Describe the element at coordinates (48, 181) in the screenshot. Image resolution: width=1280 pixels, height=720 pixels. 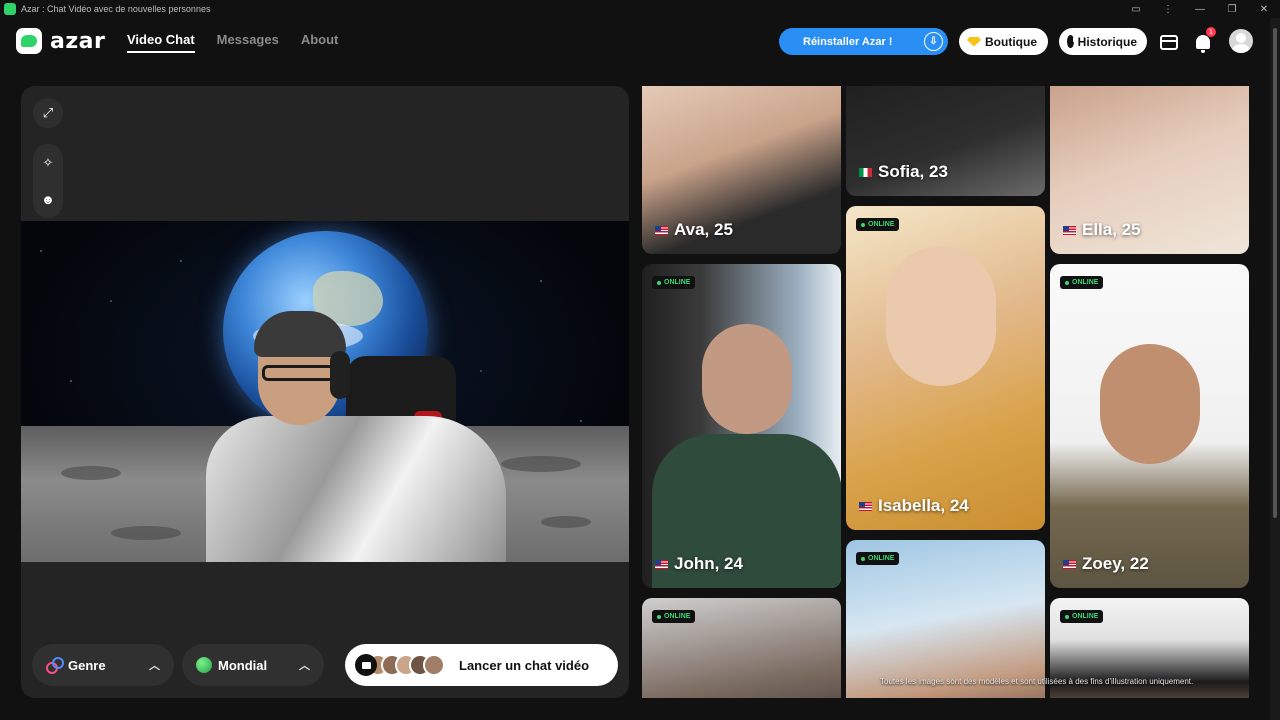
I see `effects-toolbar: ✧ ☻` at that location.